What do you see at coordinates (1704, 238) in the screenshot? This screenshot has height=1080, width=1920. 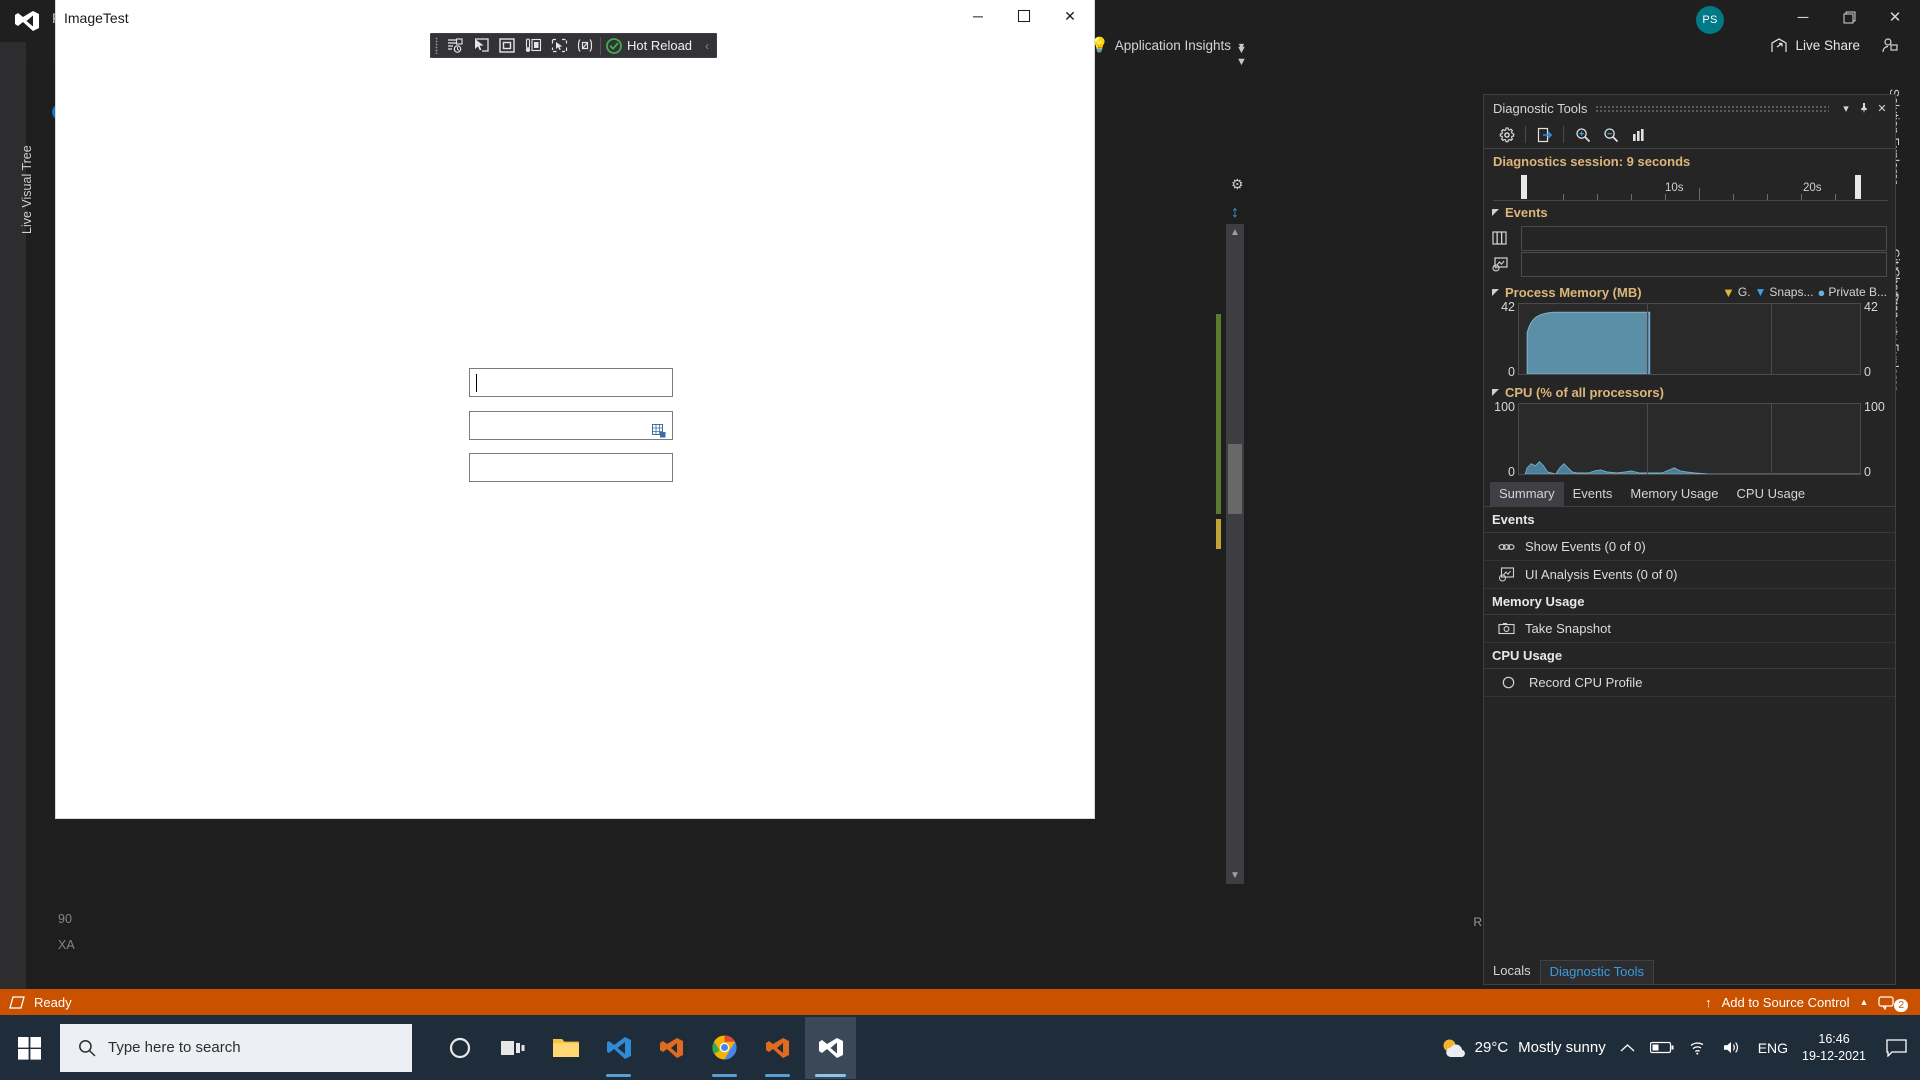 I see `events-track` at bounding box center [1704, 238].